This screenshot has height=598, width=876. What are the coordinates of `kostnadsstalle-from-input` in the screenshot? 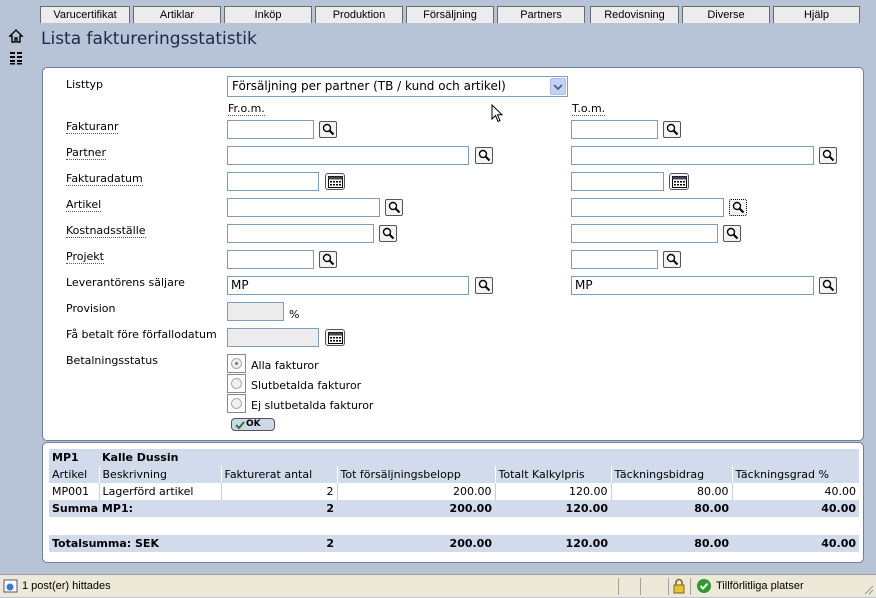 It's located at (300, 233).